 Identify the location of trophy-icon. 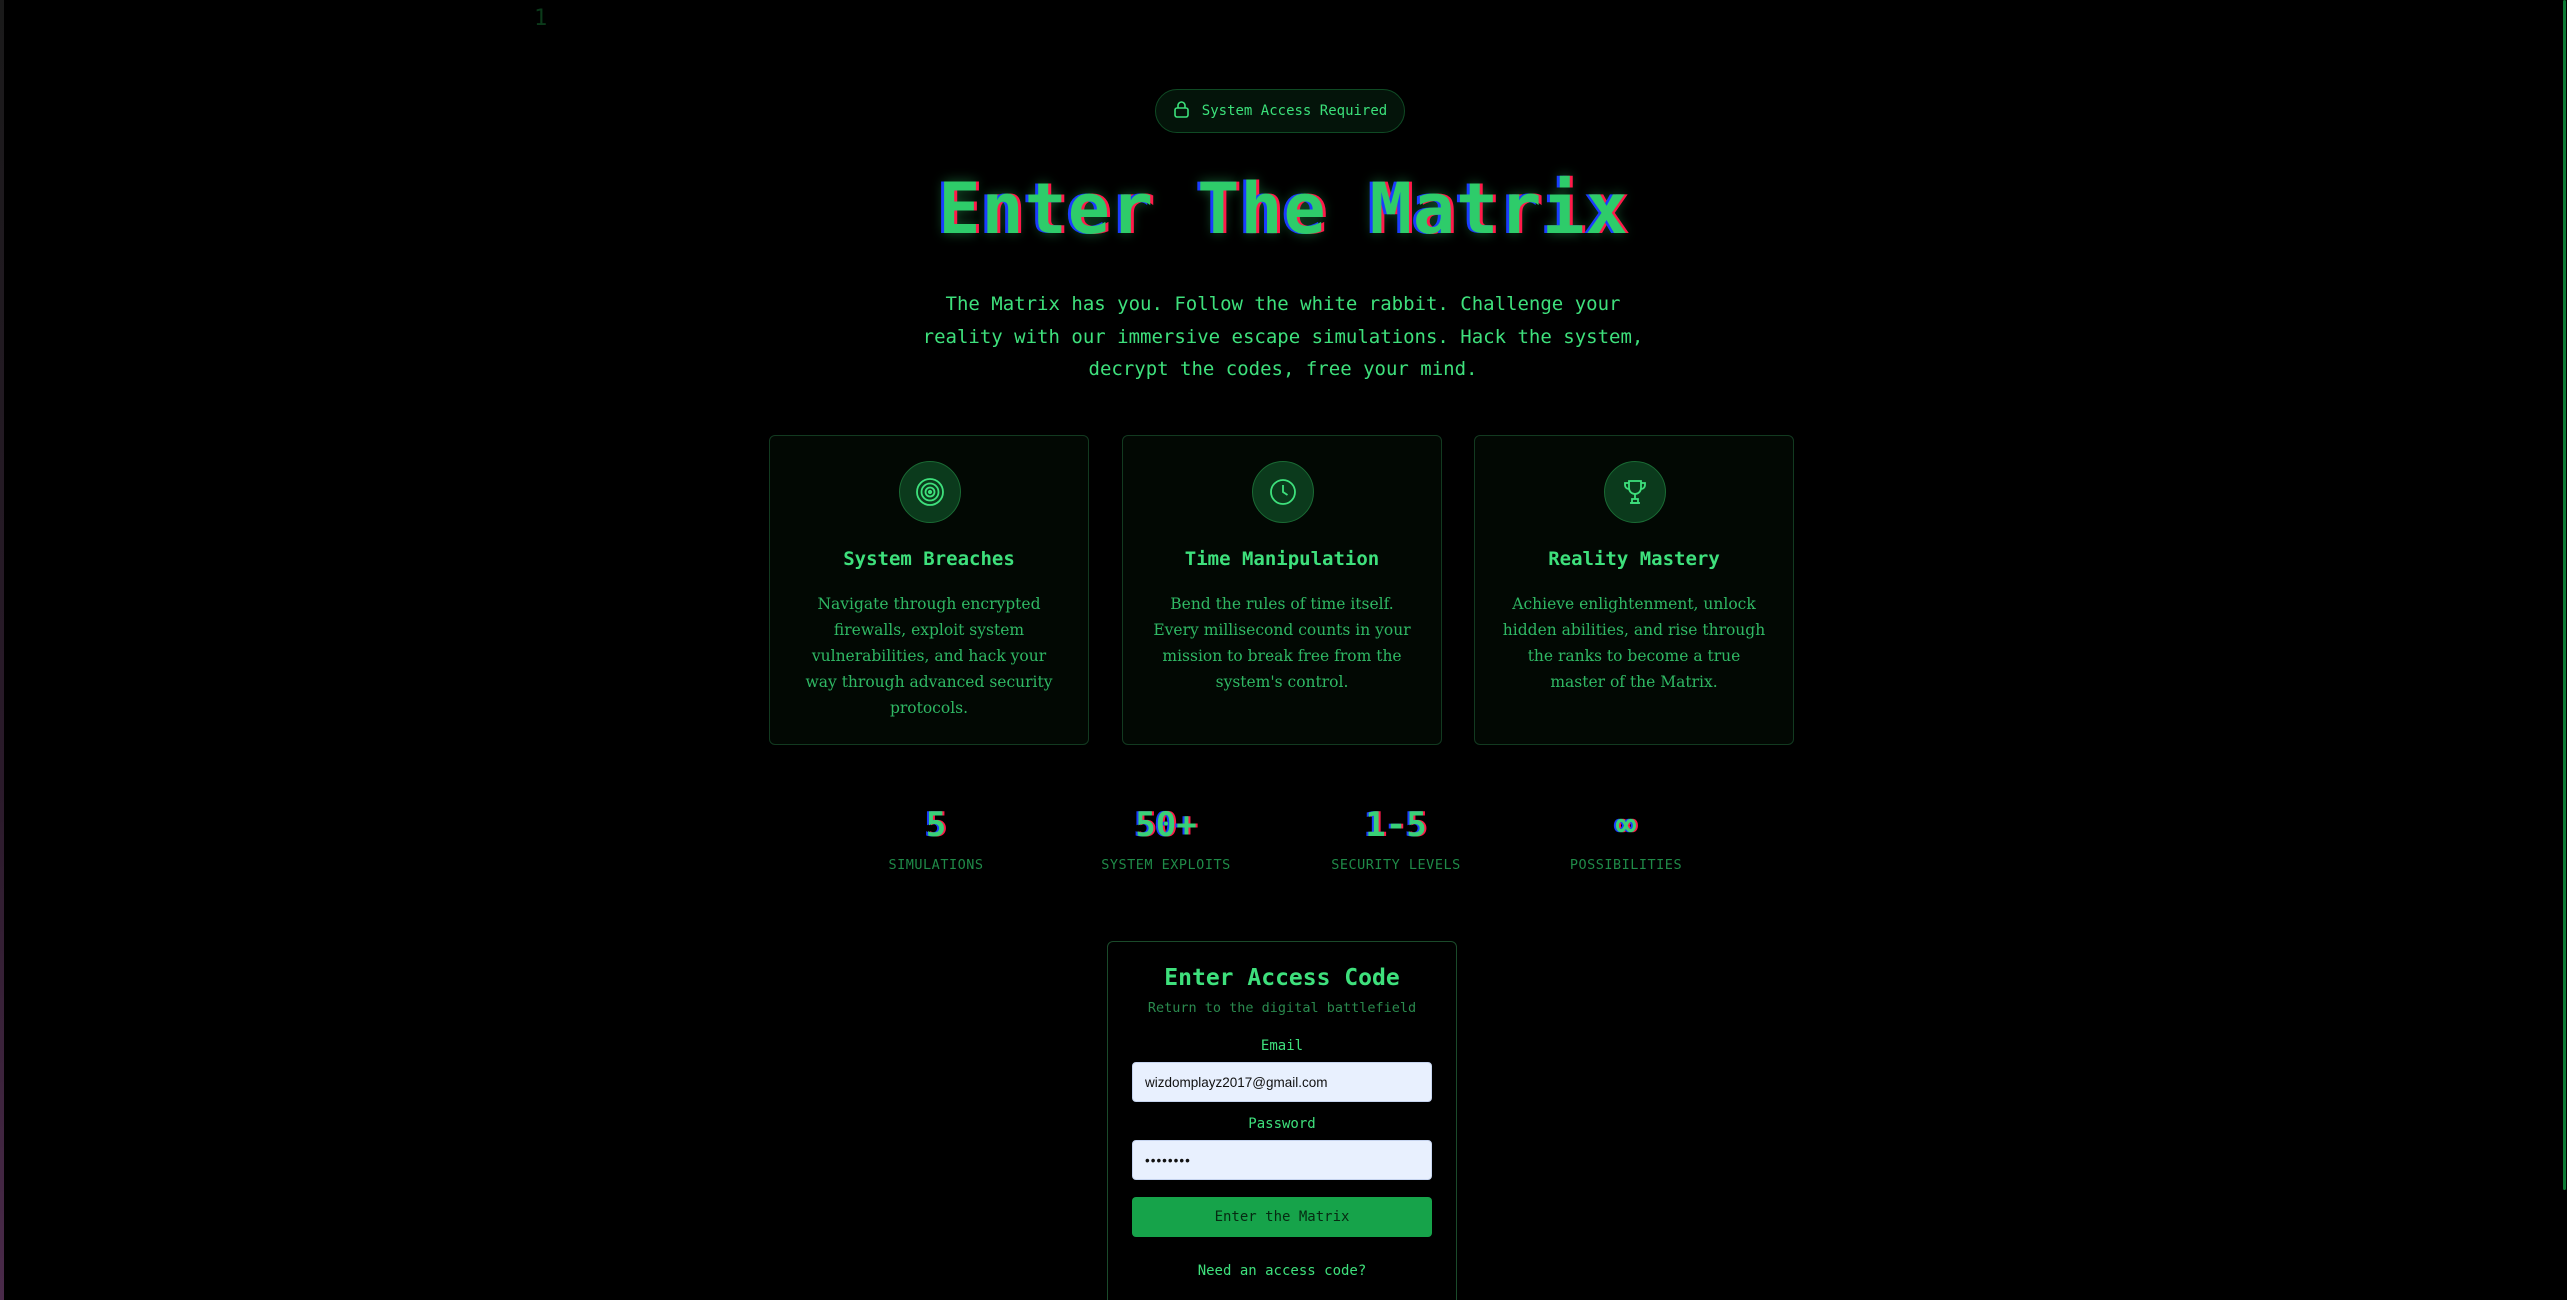
(1635, 492).